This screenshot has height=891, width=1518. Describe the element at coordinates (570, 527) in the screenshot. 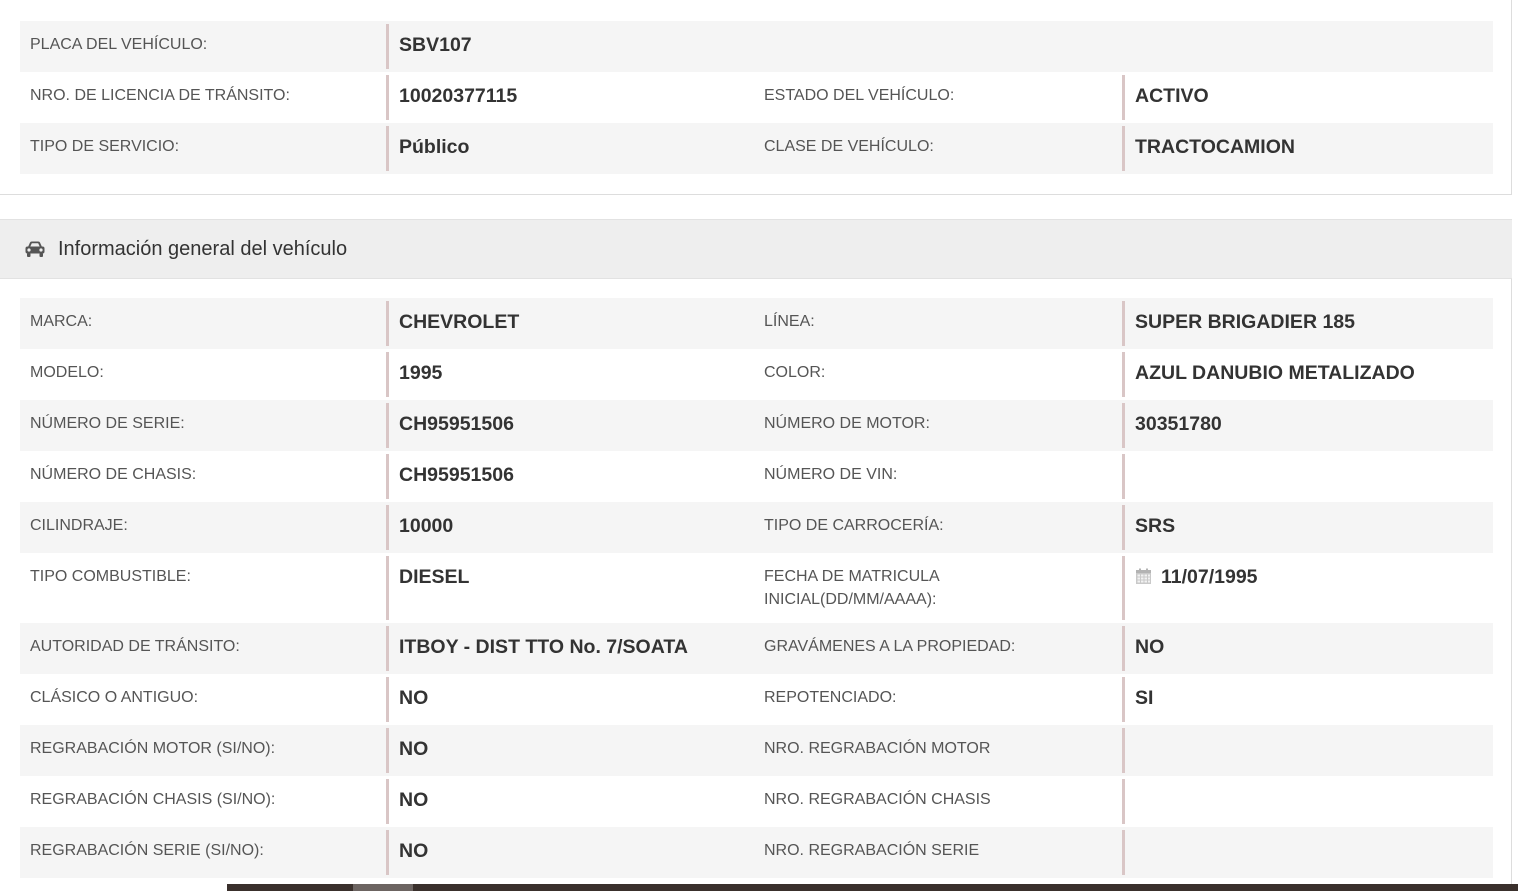

I see `field-value: 10000` at that location.